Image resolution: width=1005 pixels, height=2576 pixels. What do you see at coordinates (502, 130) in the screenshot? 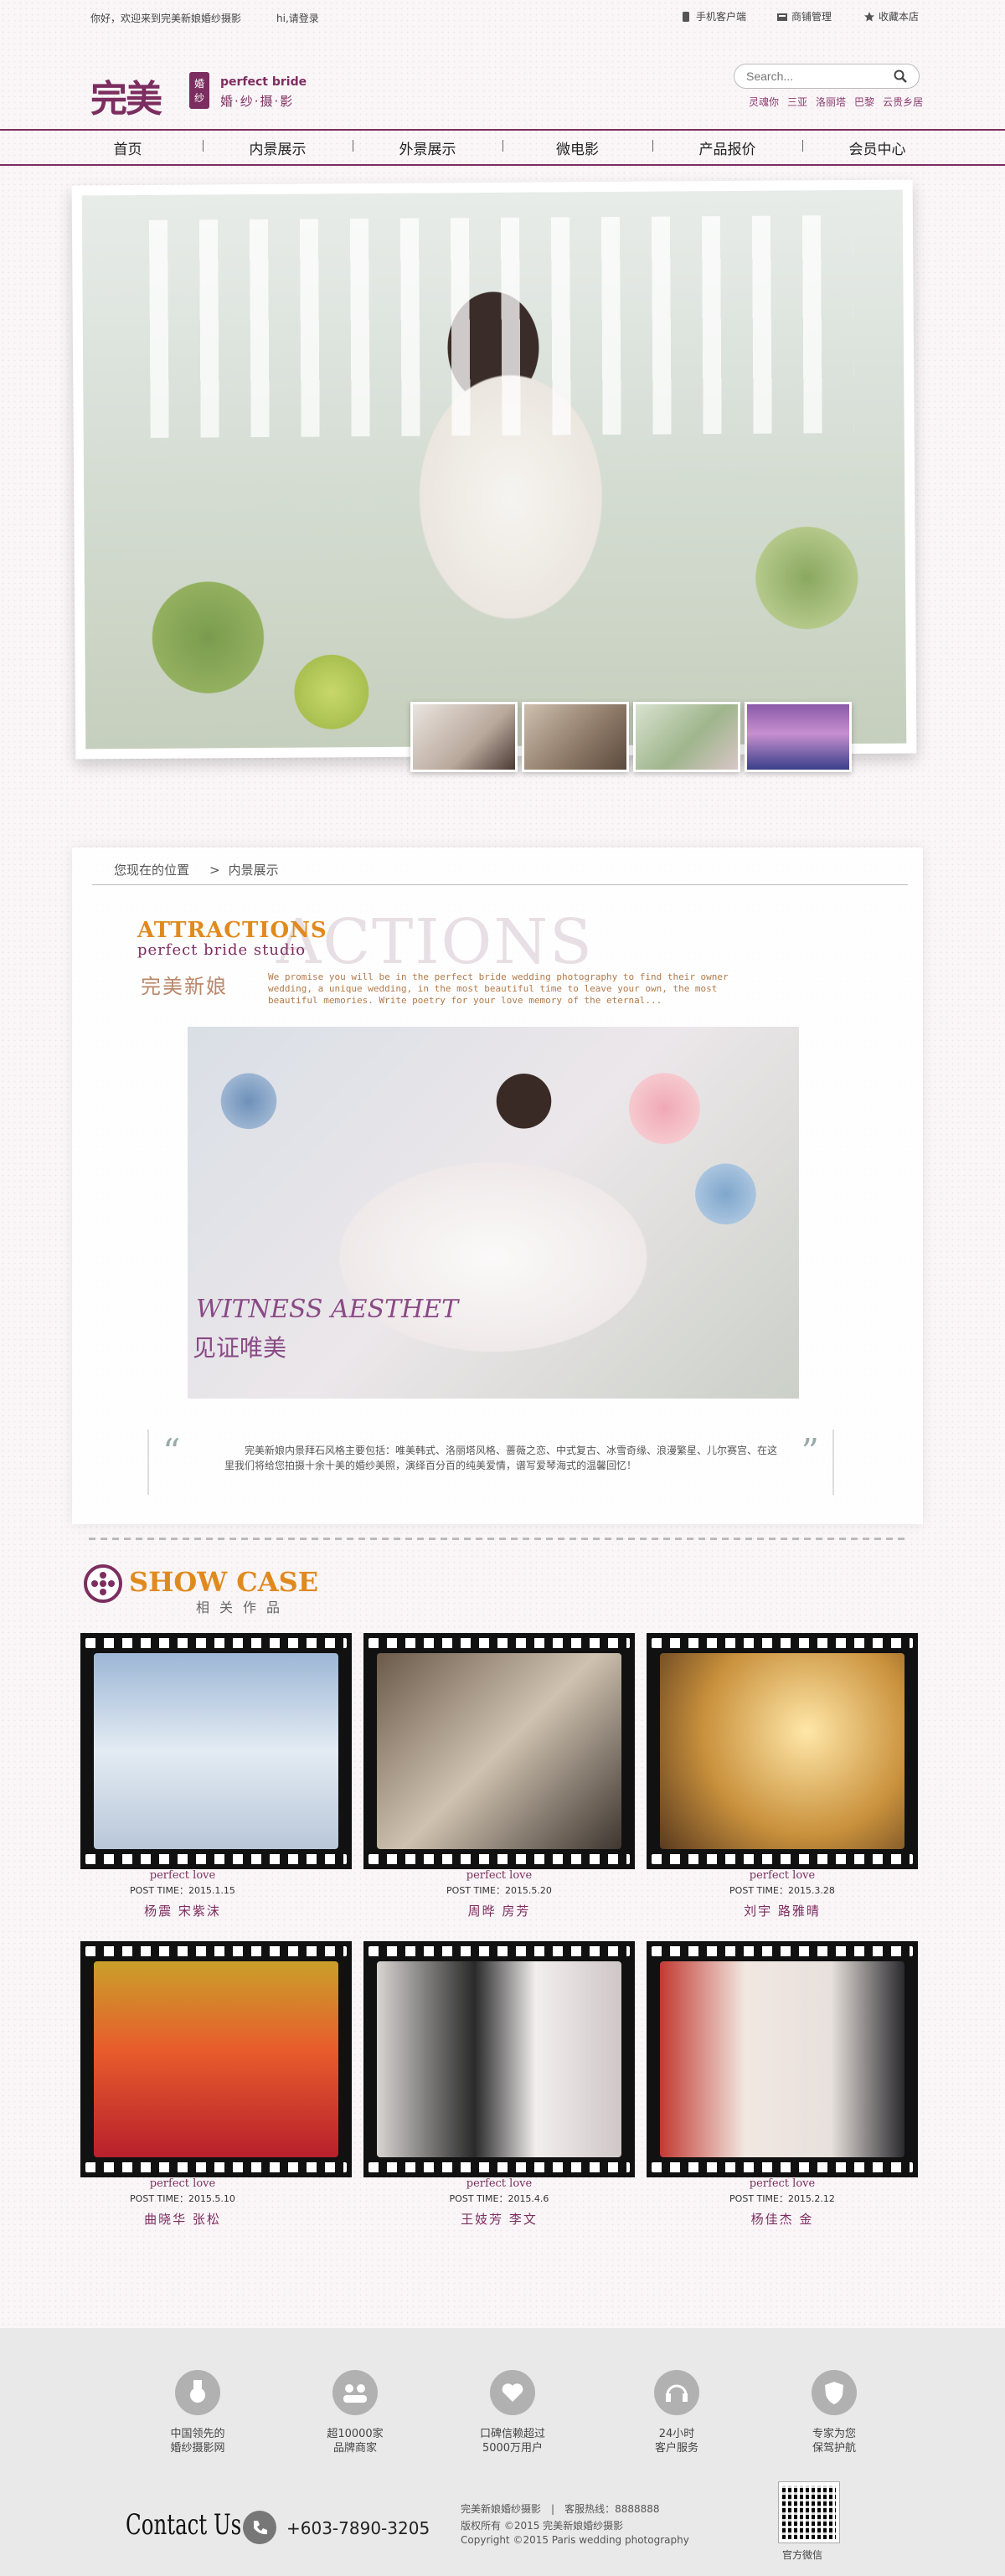
I see `nav-border-top` at bounding box center [502, 130].